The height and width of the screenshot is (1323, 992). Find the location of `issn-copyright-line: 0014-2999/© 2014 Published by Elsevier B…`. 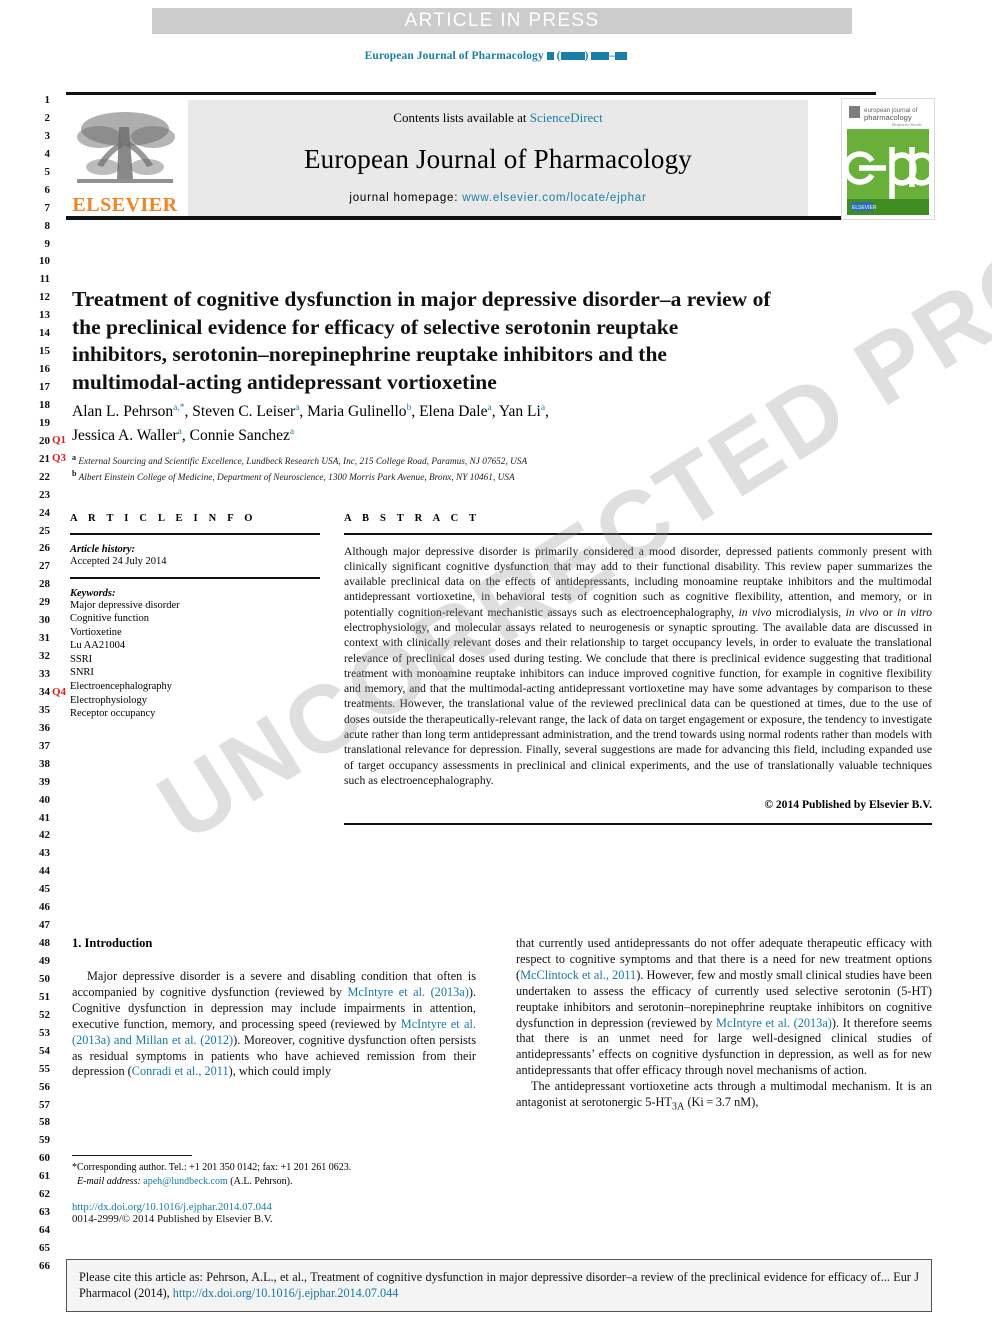

issn-copyright-line: 0014-2999/© 2014 Published by Elsevier B… is located at coordinates (172, 1219).